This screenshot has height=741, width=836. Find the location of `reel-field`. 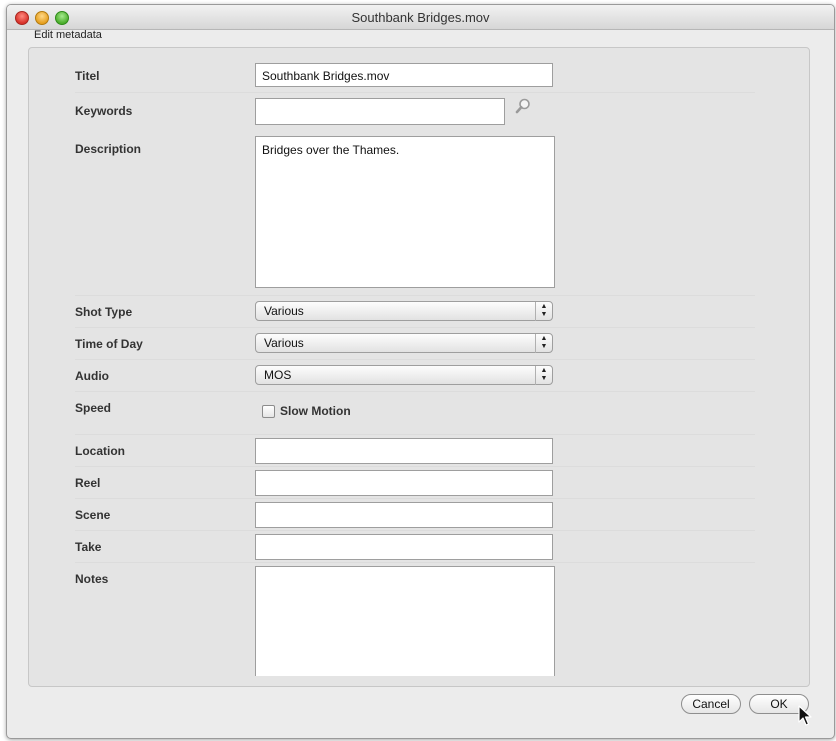

reel-field is located at coordinates (404, 483).